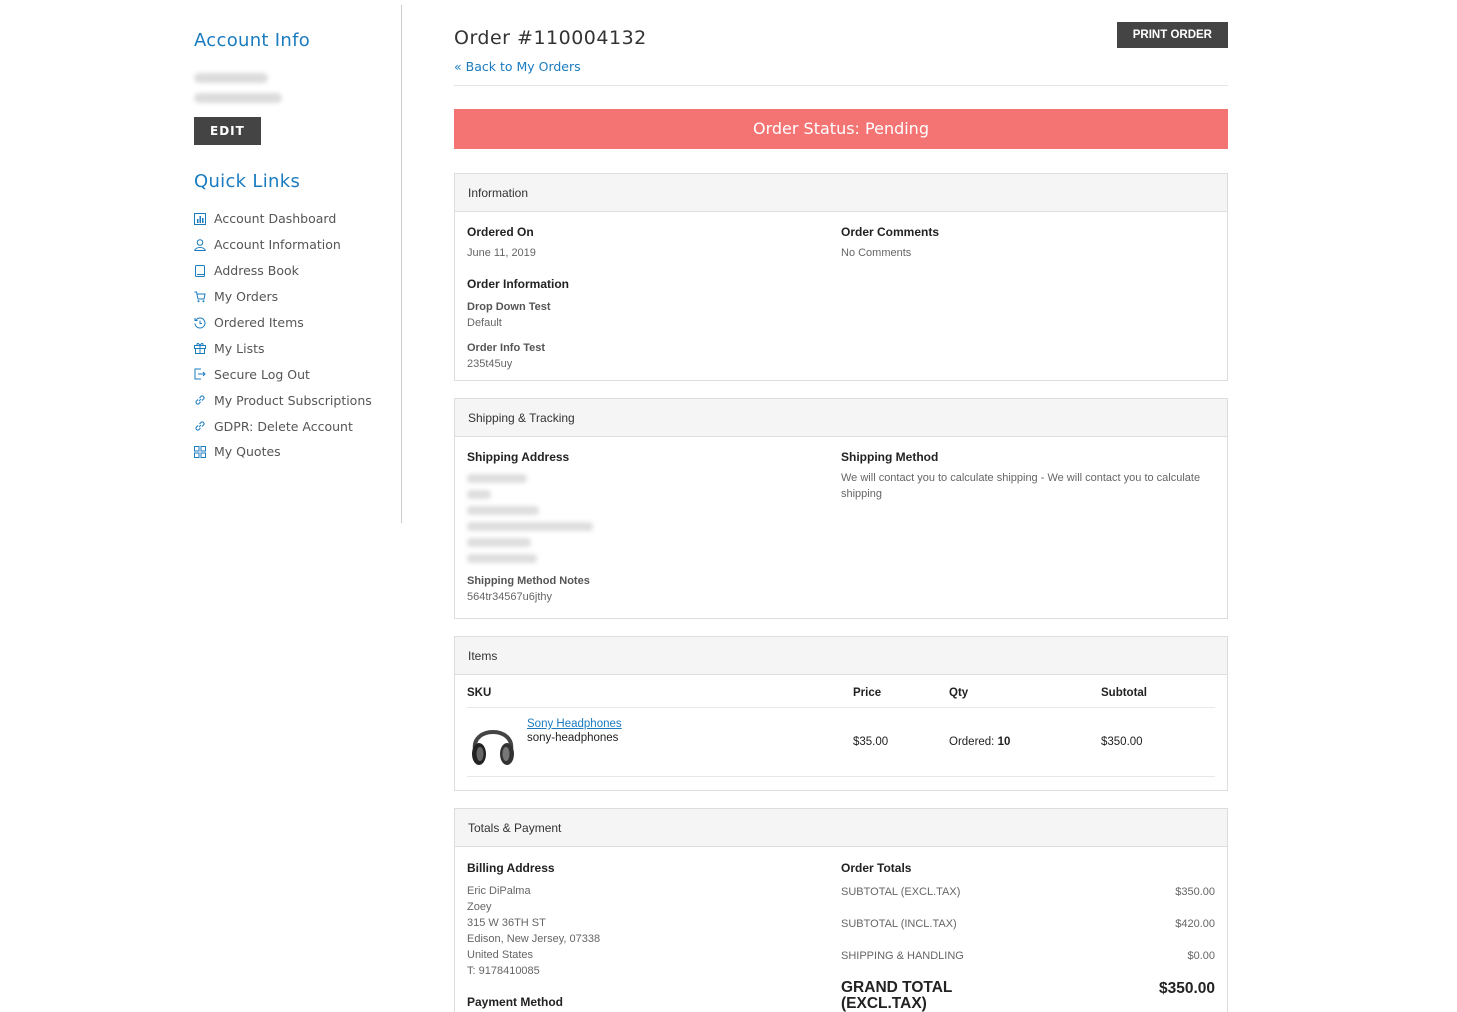 This screenshot has width=1457, height=1012. Describe the element at coordinates (1158, 697) in the screenshot. I see `column-header-subtotal: Subtotal` at that location.